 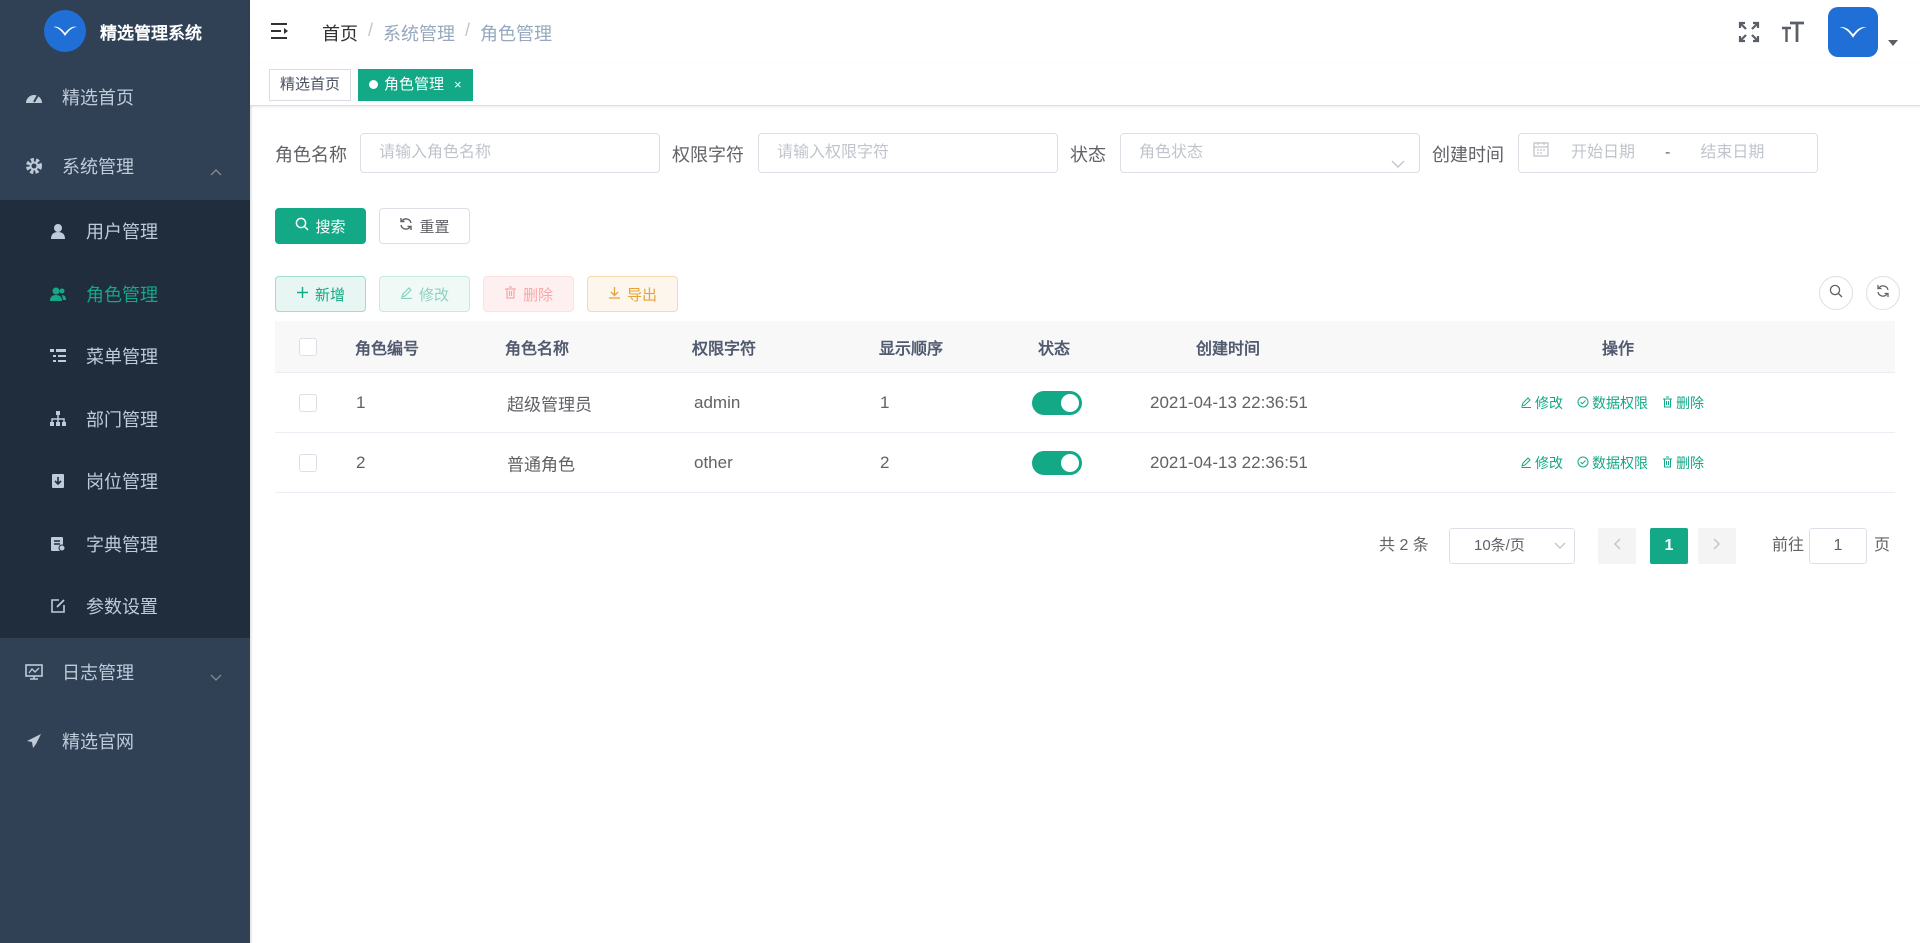 What do you see at coordinates (434, 227) in the screenshot?
I see `reset-button-label: 重置` at bounding box center [434, 227].